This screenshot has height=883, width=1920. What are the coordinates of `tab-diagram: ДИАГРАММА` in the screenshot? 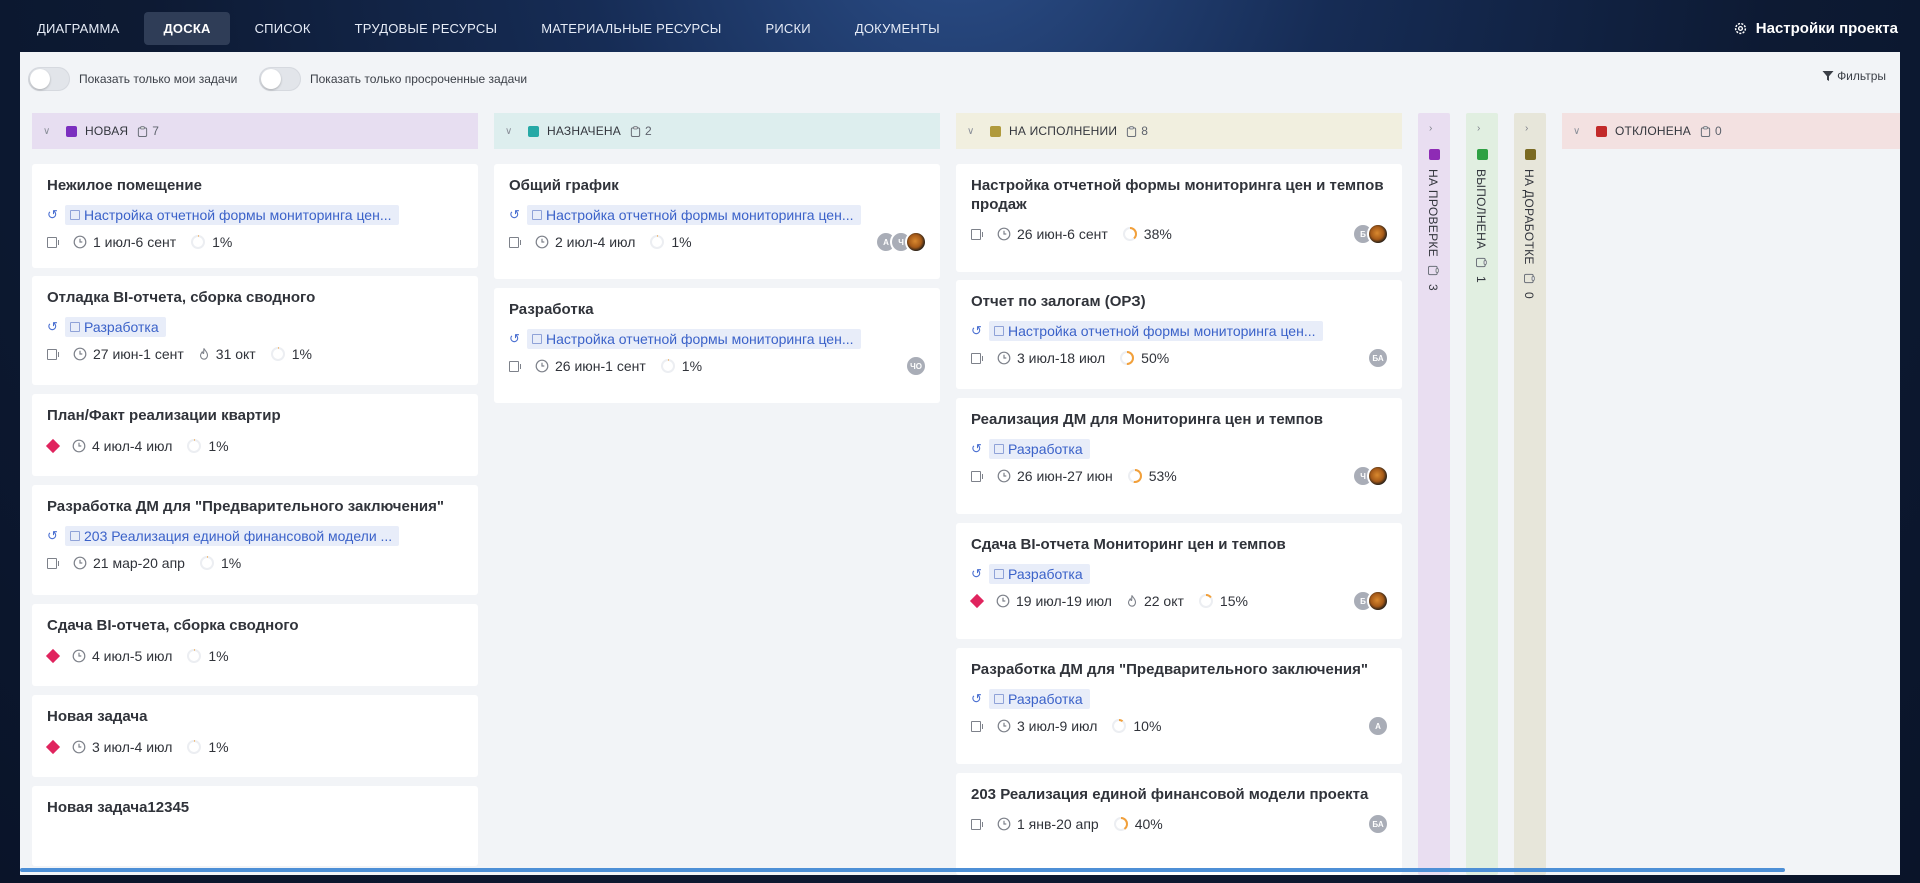 It's located at (78, 28).